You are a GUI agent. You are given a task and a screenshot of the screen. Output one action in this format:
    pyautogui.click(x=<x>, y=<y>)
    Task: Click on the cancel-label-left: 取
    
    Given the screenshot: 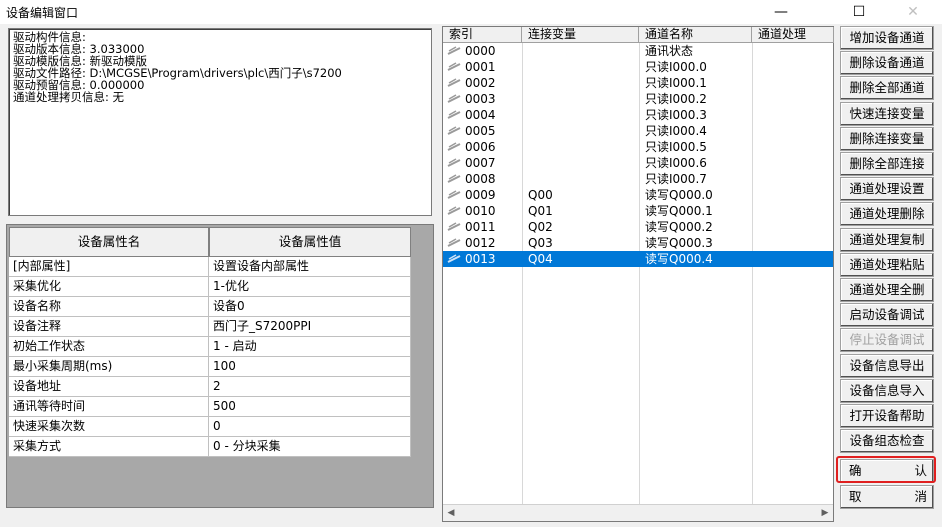 What is the action you would take?
    pyautogui.click(x=855, y=496)
    